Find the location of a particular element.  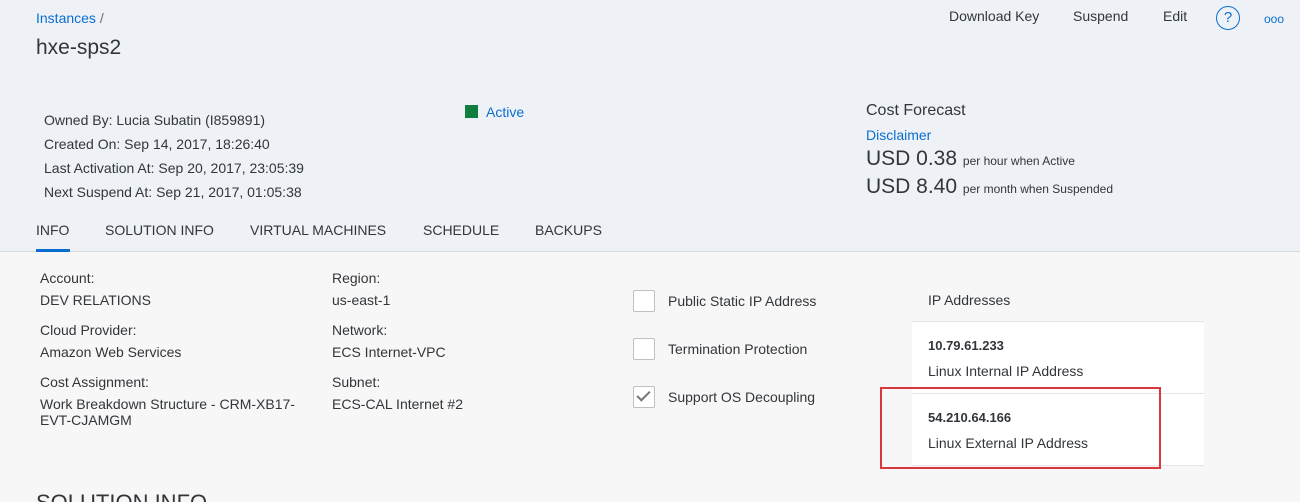

hourly-note: per hour when Active is located at coordinates (1018, 161).